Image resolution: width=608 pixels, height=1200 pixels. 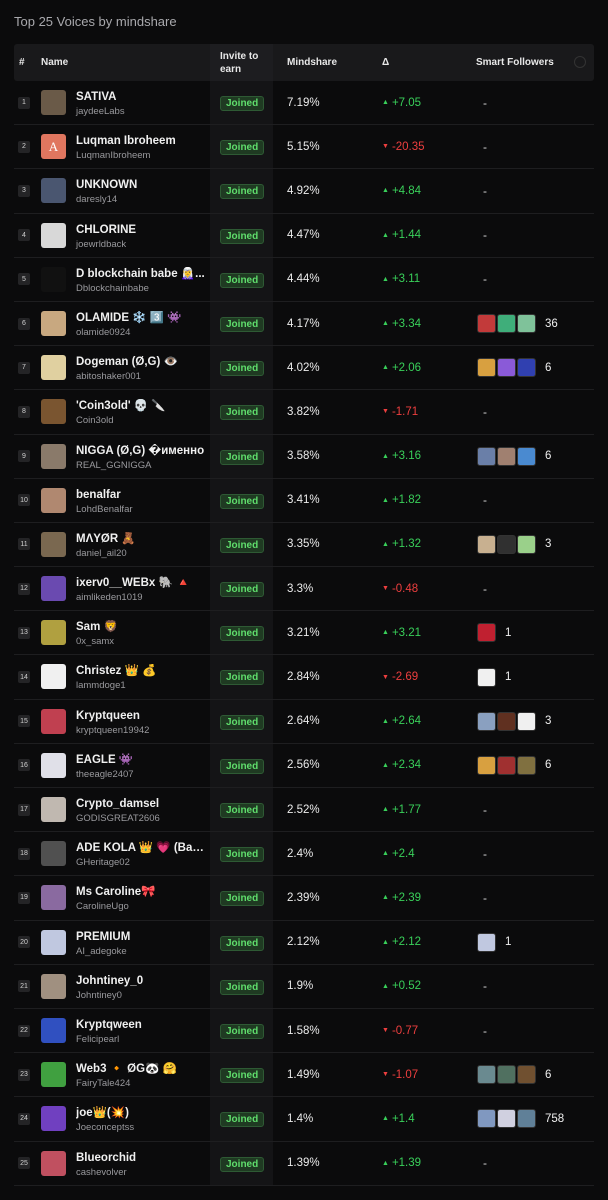 I want to click on display-name: 'Coin3old' 💀 🔪, so click(x=142, y=406).